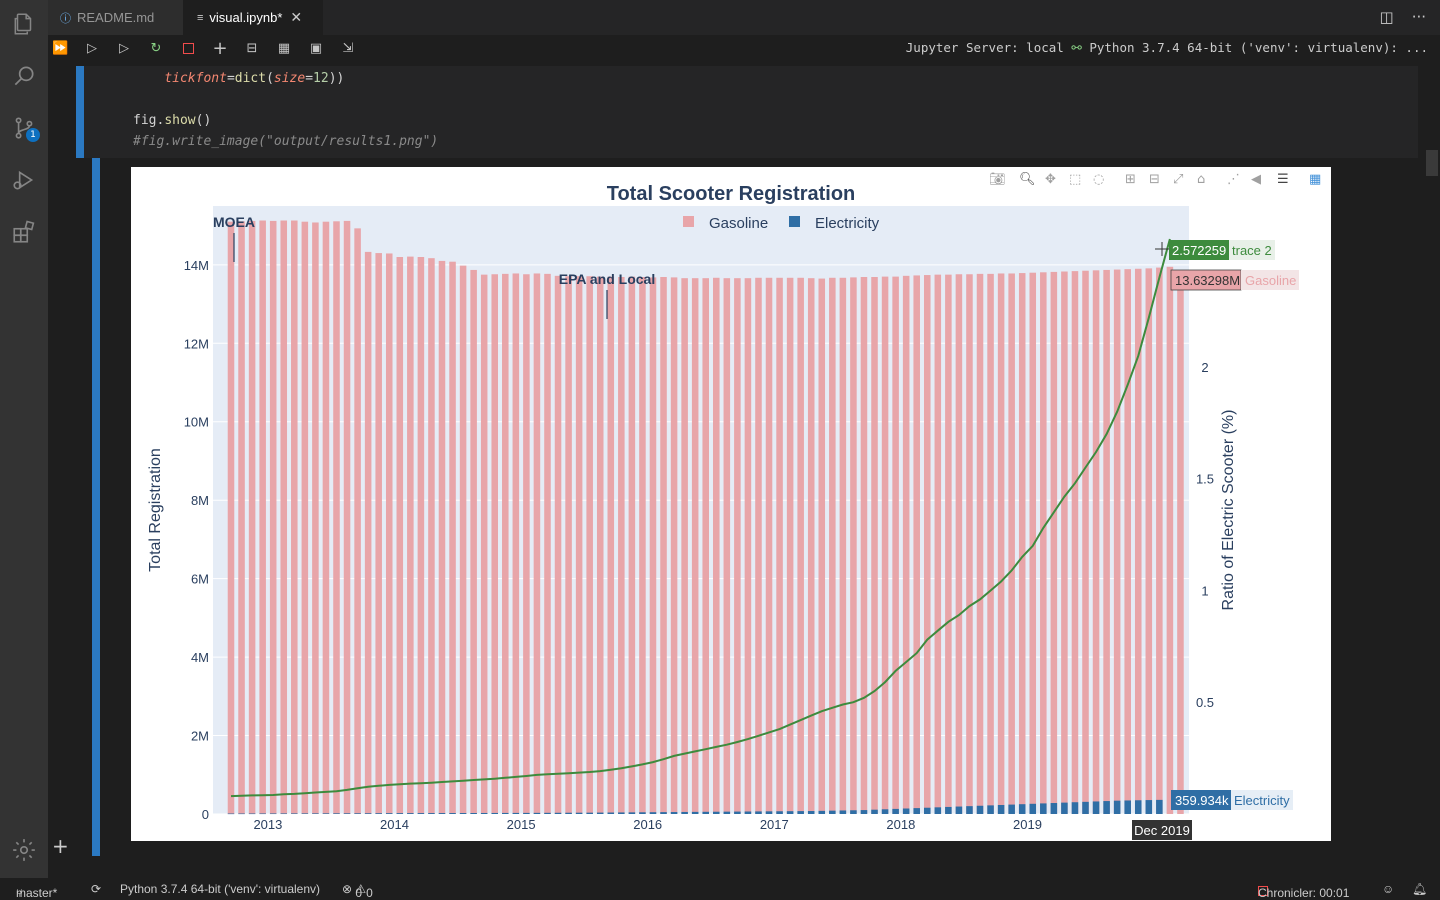 The height and width of the screenshot is (900, 1440). I want to click on hover-compare-icon: ☰, so click(1283, 179).